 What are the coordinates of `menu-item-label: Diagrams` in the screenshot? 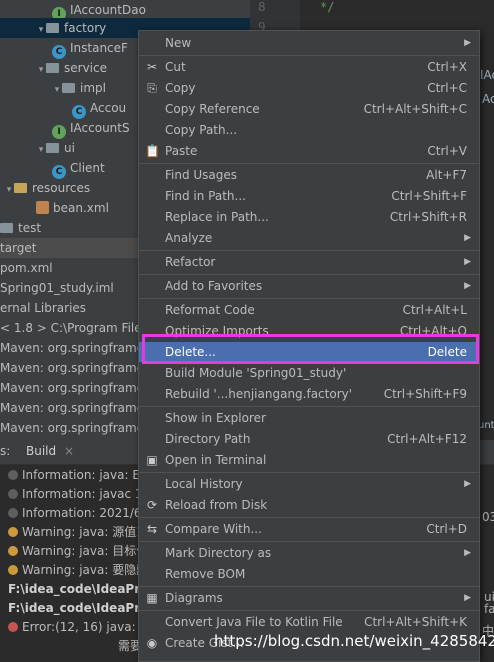 It's located at (194, 598).